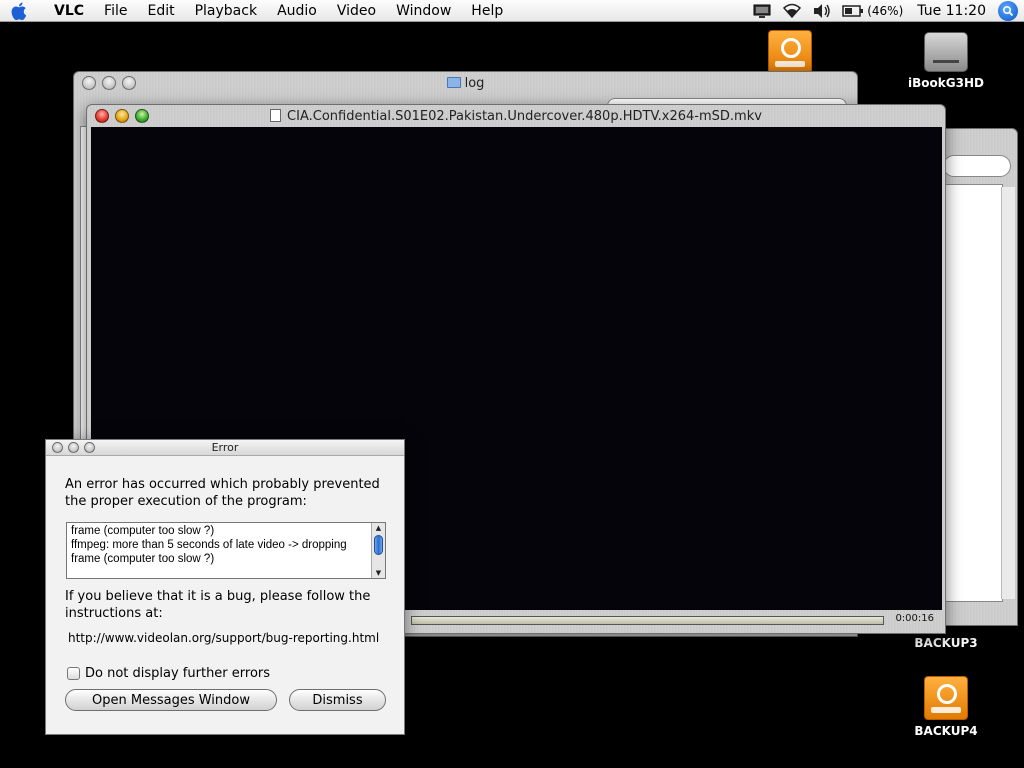 Image resolution: width=1024 pixels, height=768 pixels. I want to click on content-pane, so click(973, 393).